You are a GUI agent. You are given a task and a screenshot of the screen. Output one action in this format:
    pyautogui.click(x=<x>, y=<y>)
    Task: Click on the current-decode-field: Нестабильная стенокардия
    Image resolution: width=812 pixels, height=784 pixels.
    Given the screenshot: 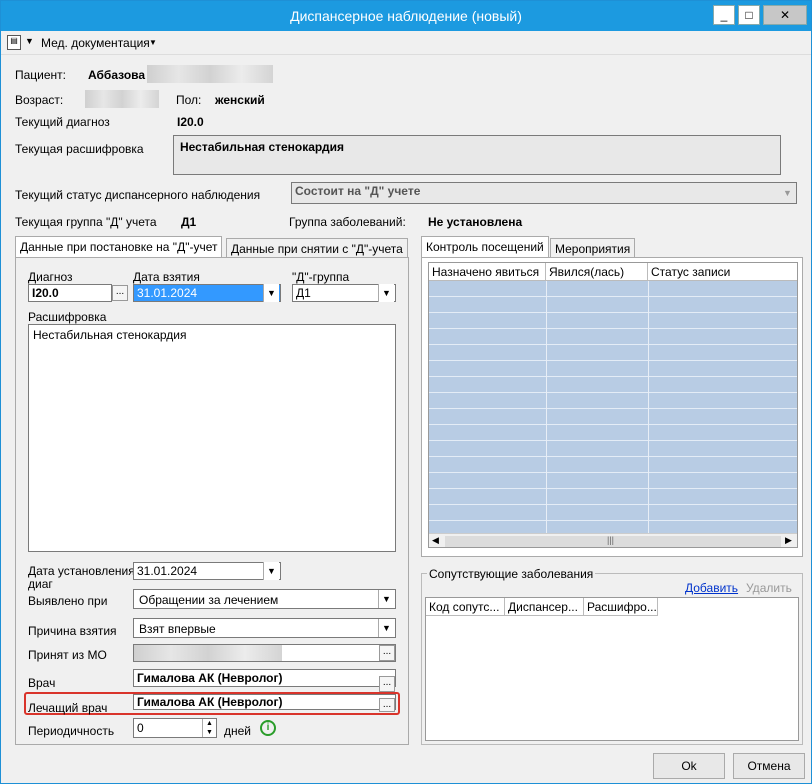 What is the action you would take?
    pyautogui.click(x=477, y=155)
    